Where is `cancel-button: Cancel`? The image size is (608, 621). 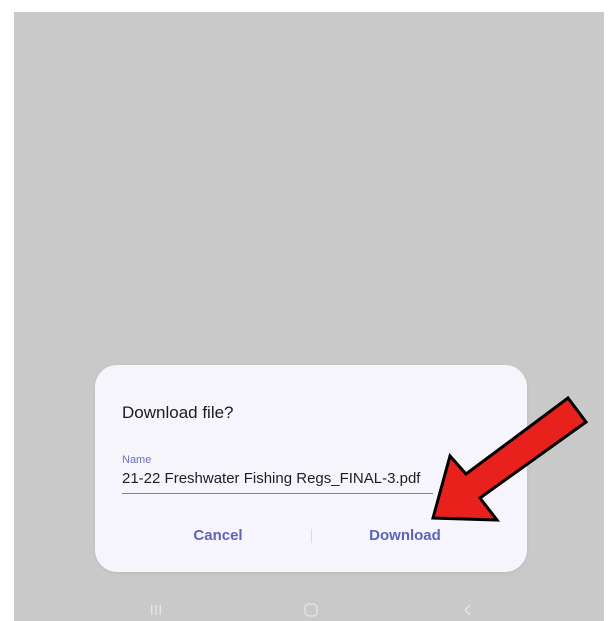 cancel-button: Cancel is located at coordinates (218, 536).